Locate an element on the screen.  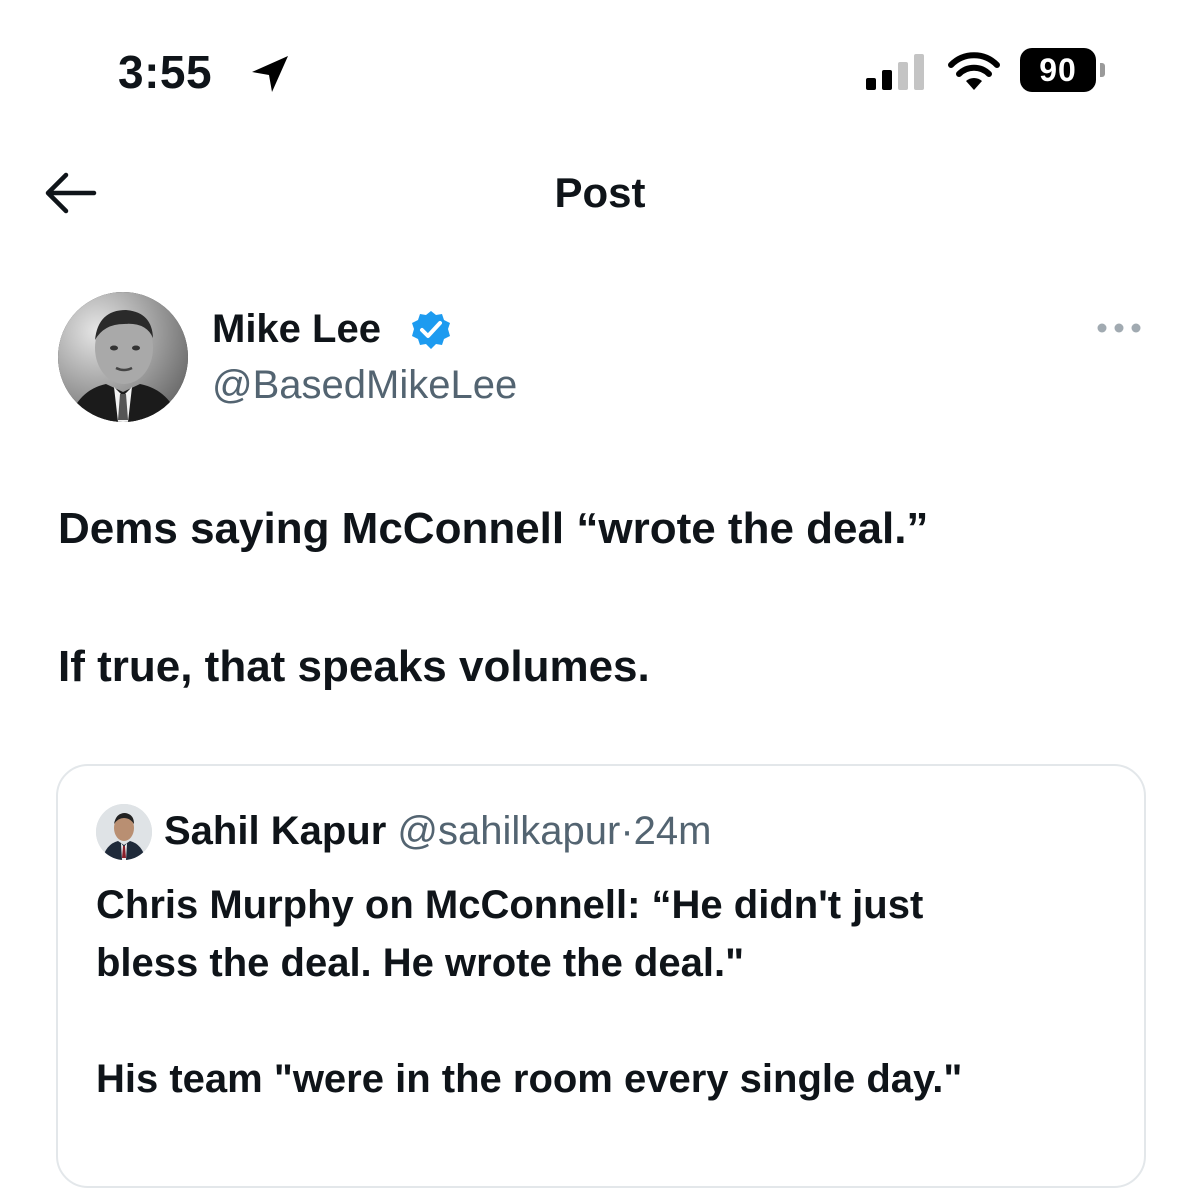
battery-icon: 90 is located at coordinates (1063, 70).